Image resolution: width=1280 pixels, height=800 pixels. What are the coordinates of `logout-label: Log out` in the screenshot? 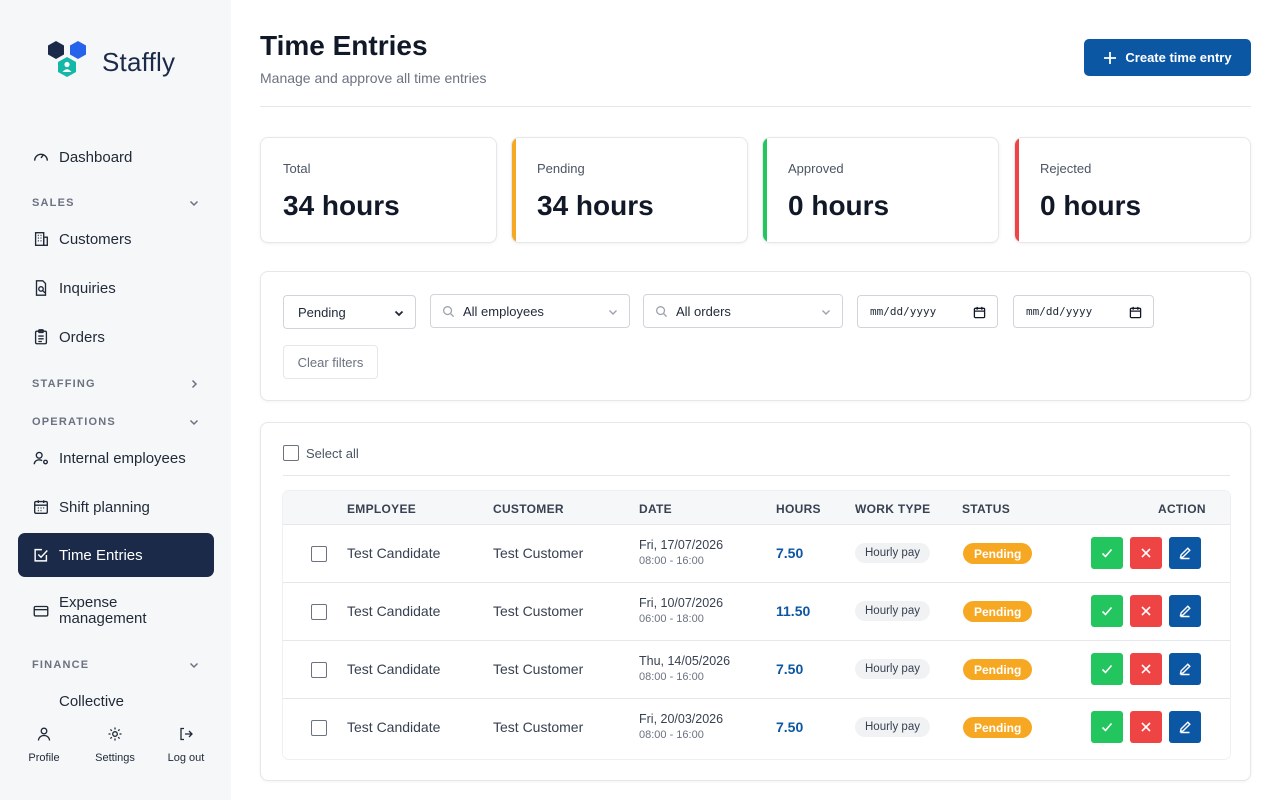 It's located at (186, 758).